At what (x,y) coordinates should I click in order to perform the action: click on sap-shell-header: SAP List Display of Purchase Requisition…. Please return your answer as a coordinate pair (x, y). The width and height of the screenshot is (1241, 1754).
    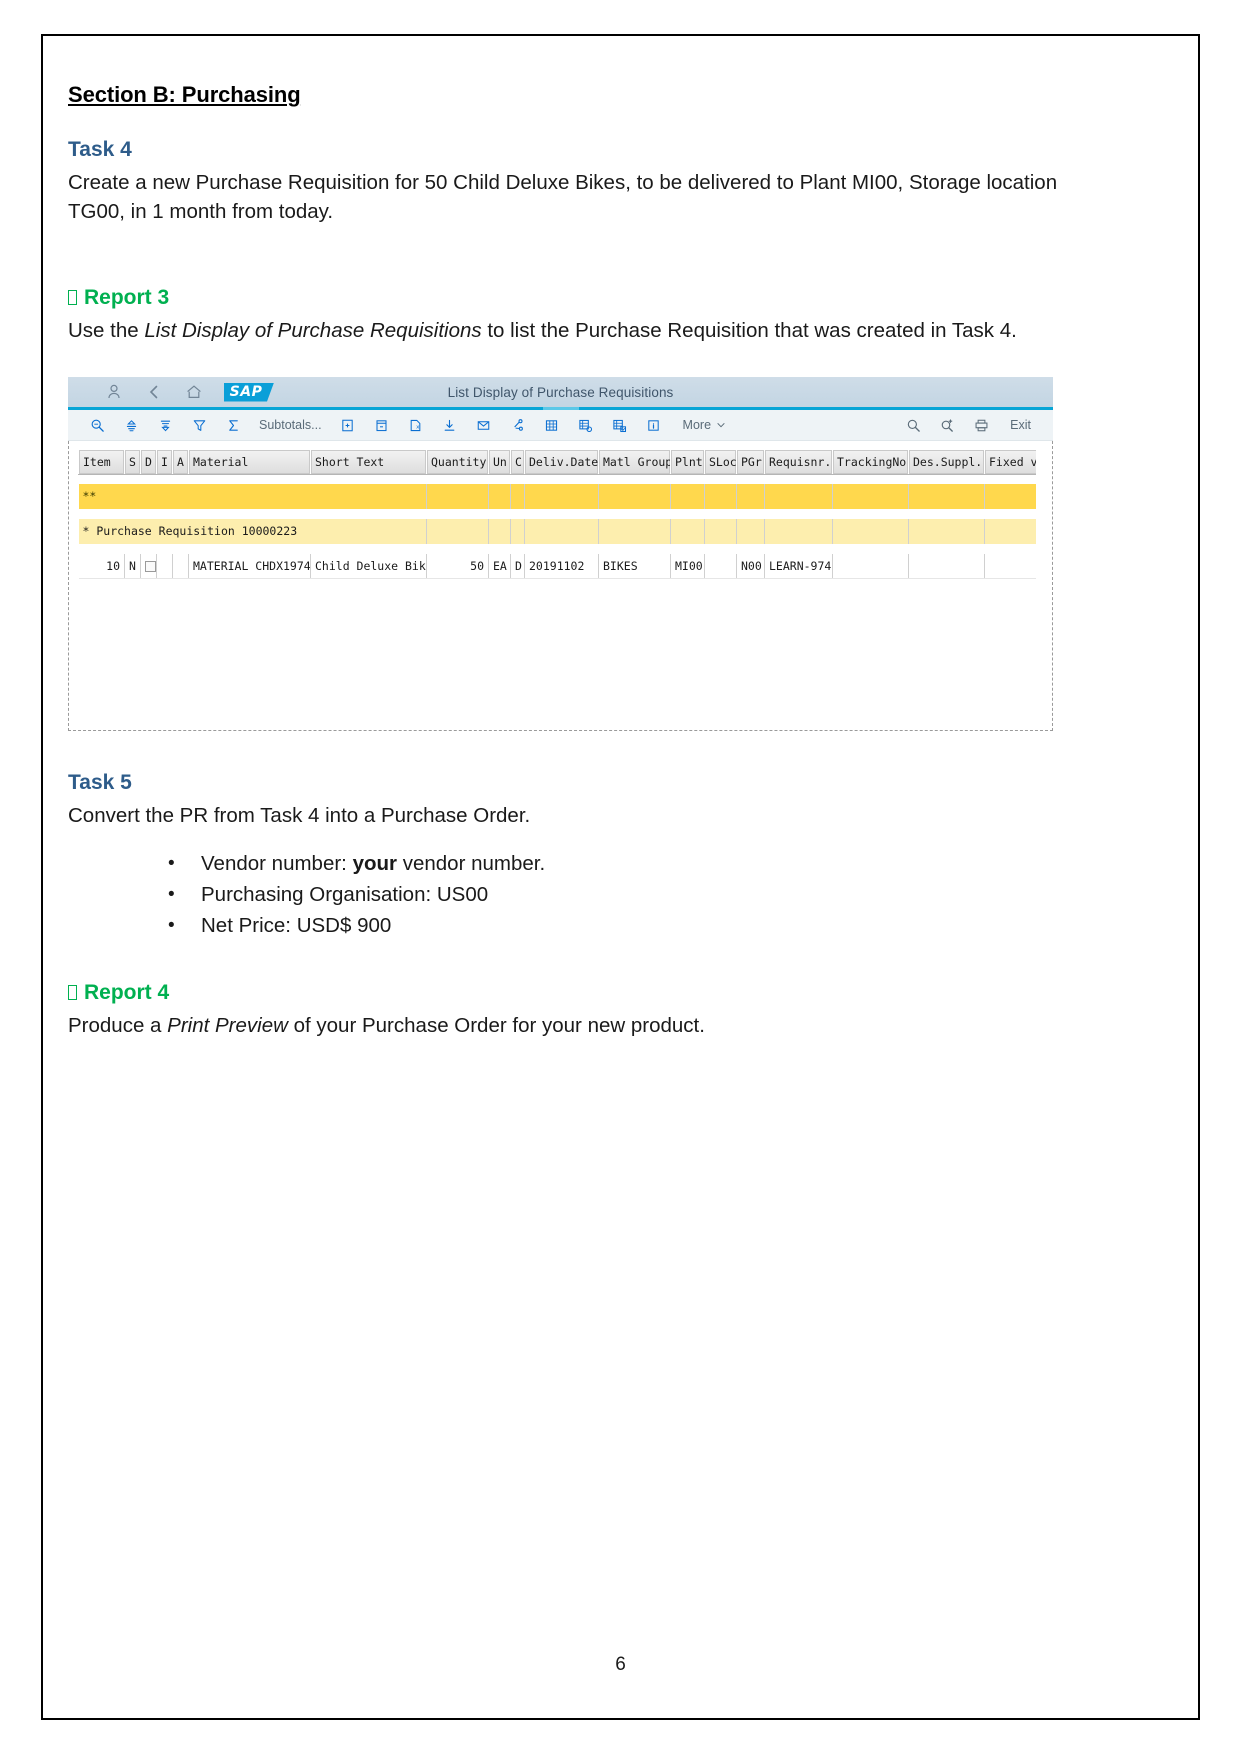
    Looking at the image, I should click on (560, 393).